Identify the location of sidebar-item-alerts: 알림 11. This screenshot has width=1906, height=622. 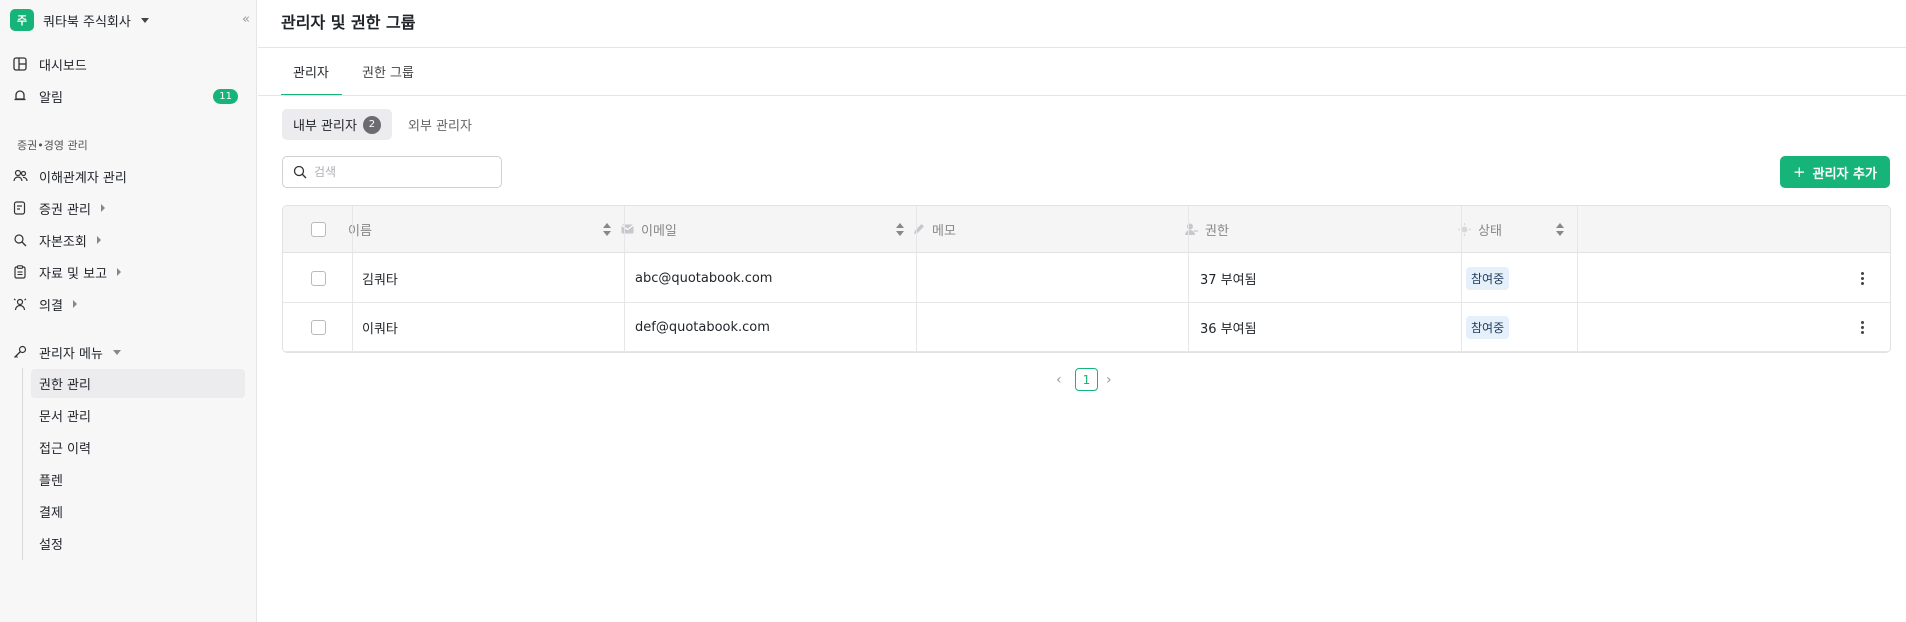
(129, 96).